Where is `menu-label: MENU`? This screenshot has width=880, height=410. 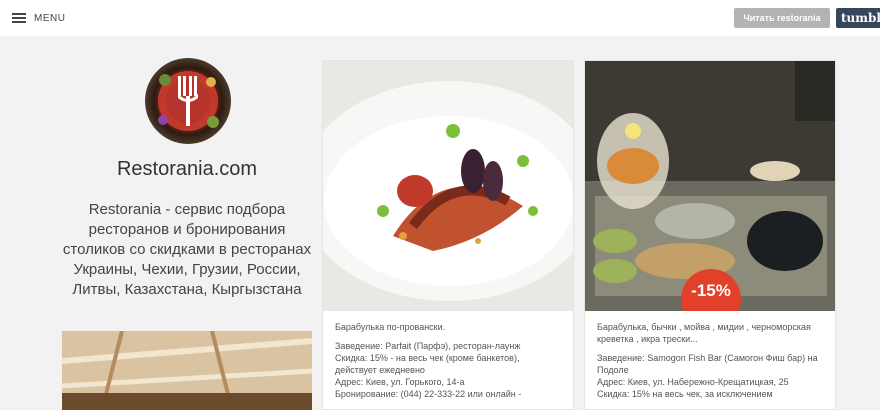 menu-label: MENU is located at coordinates (50, 18).